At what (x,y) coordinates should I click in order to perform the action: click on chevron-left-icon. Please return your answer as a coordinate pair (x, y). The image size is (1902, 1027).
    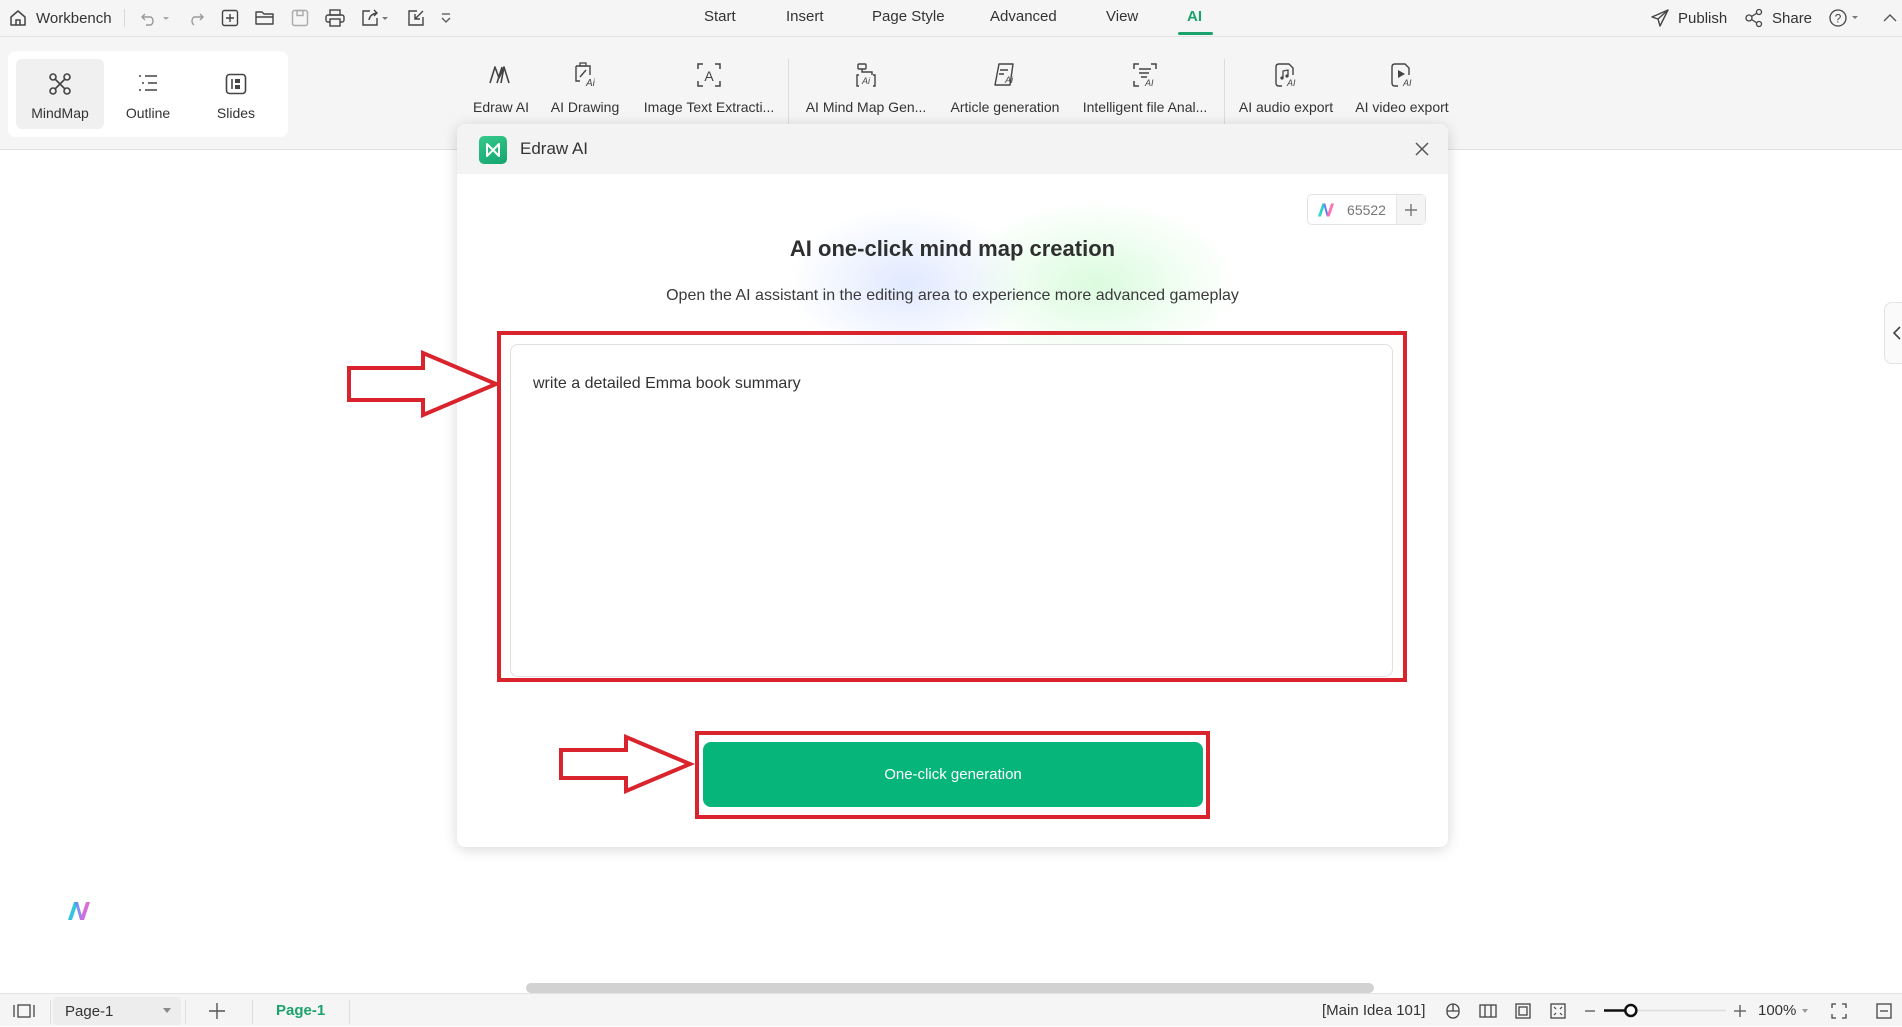
    Looking at the image, I should click on (1896, 333).